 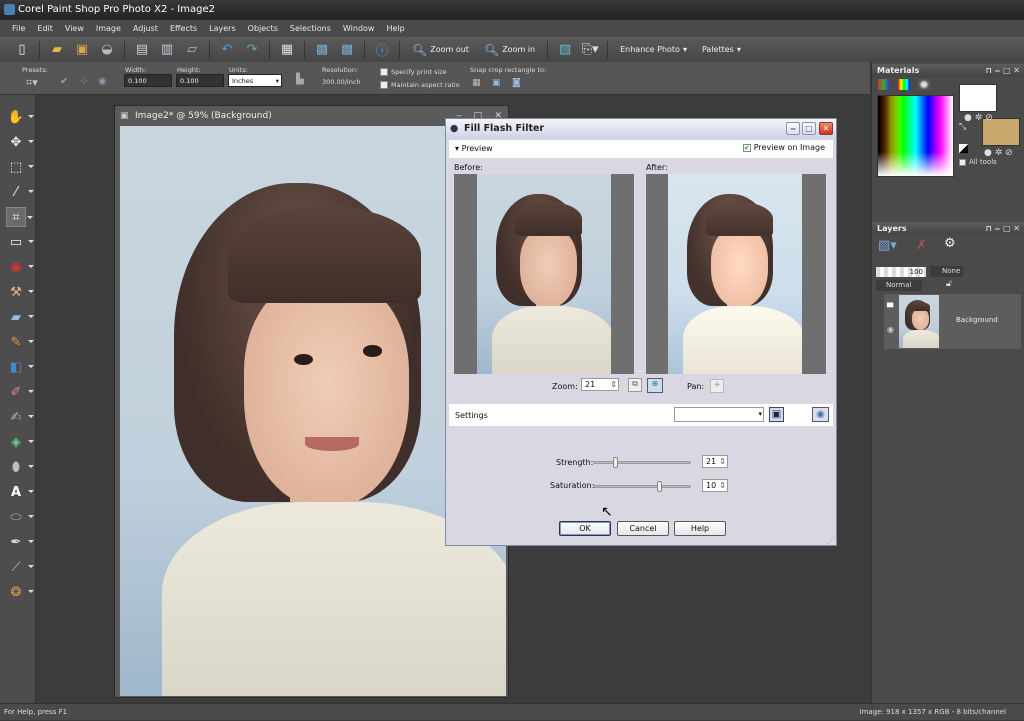 What do you see at coordinates (978, 162) in the screenshot?
I see `all-tools-checkbox: All tools` at bounding box center [978, 162].